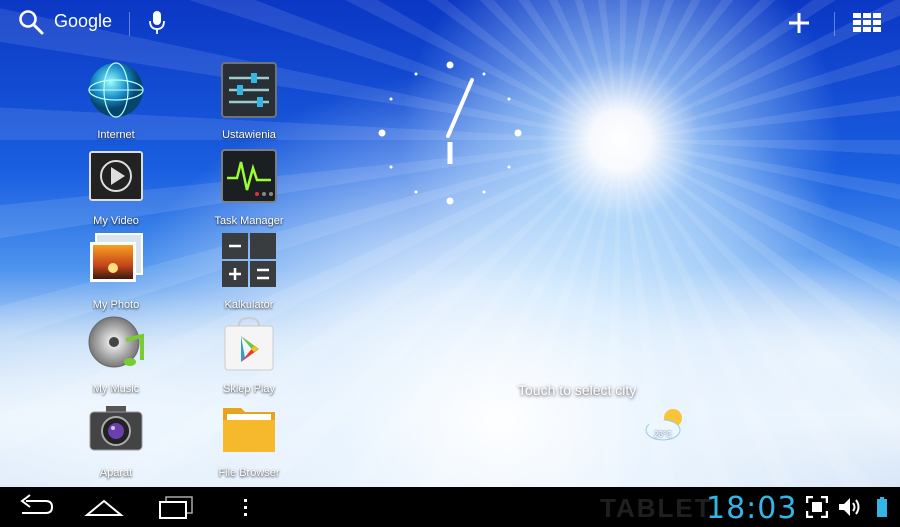  Describe the element at coordinates (116, 221) in the screenshot. I see `app-label: My Video` at that location.